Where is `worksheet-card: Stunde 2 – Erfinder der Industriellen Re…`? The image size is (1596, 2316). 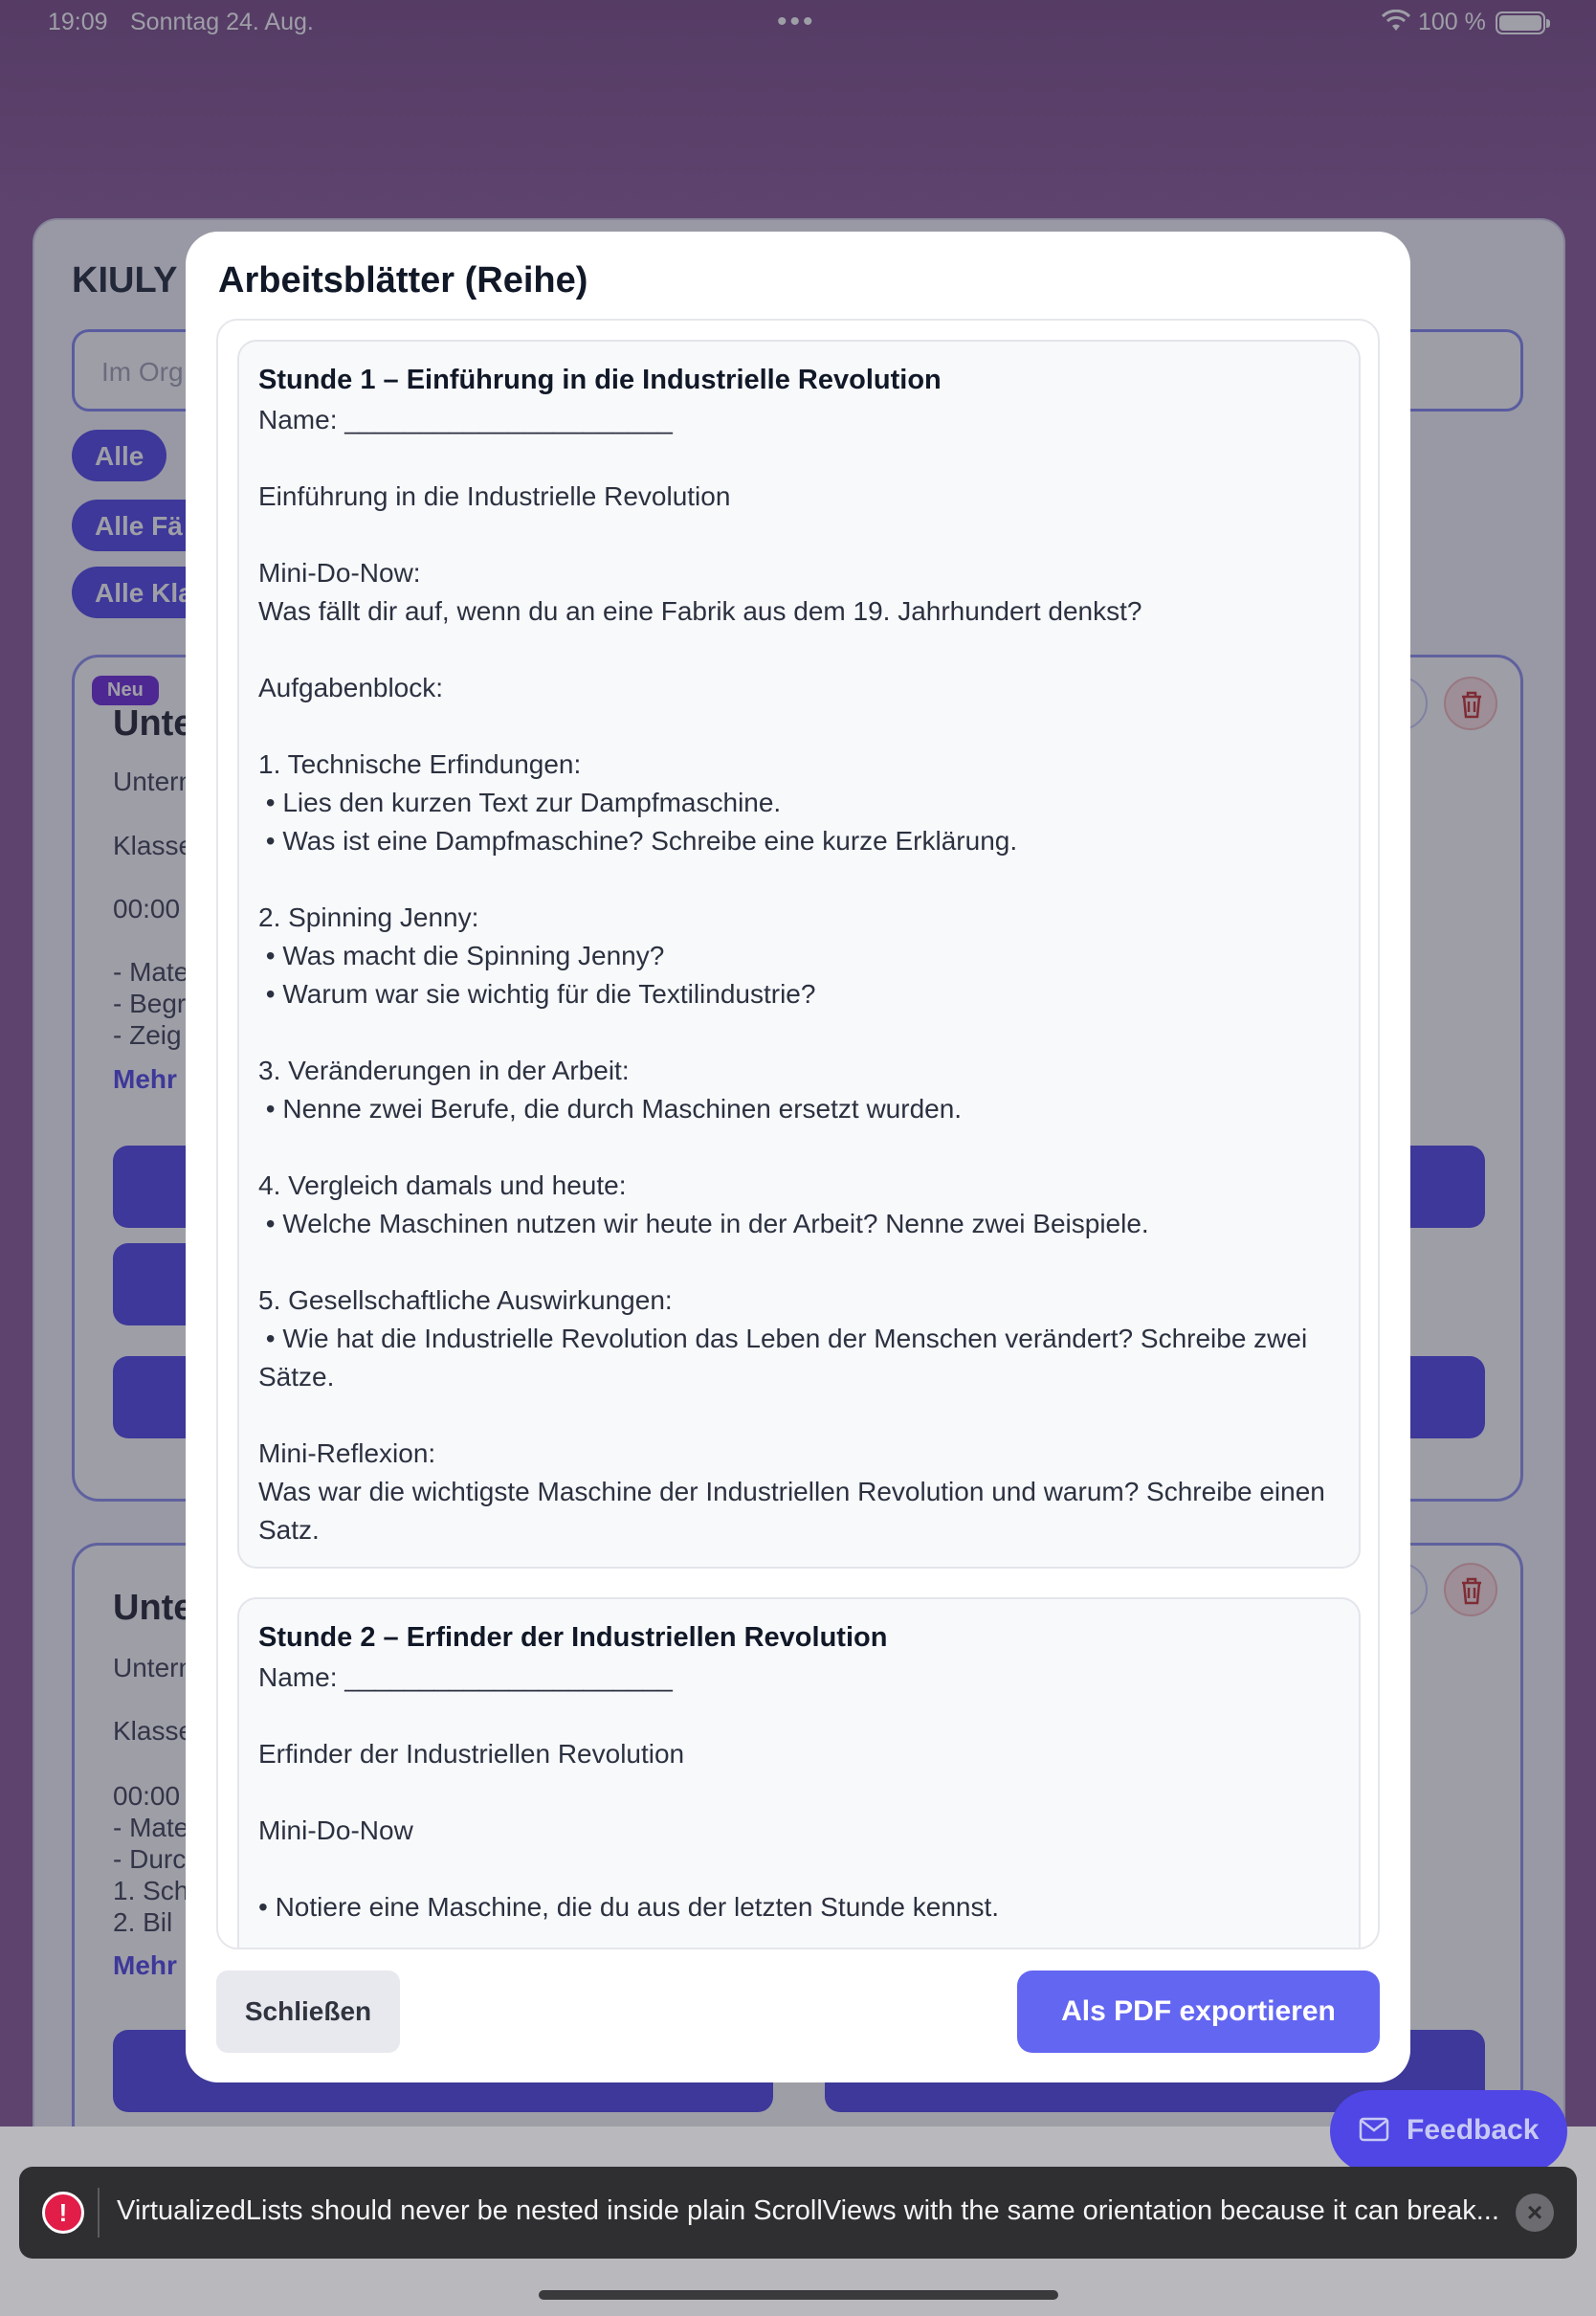 worksheet-card: Stunde 2 – Erfinder der Industriellen Re… is located at coordinates (799, 1772).